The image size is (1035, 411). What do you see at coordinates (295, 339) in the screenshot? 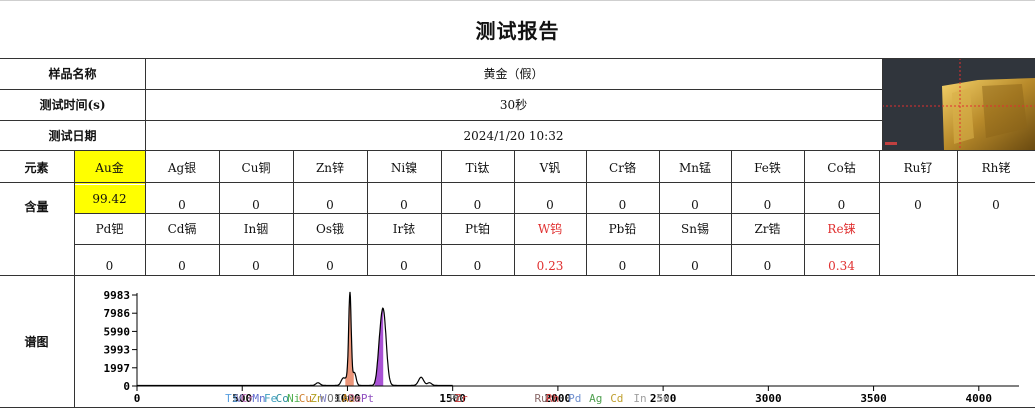
I see `spectrum-line` at bounding box center [295, 339].